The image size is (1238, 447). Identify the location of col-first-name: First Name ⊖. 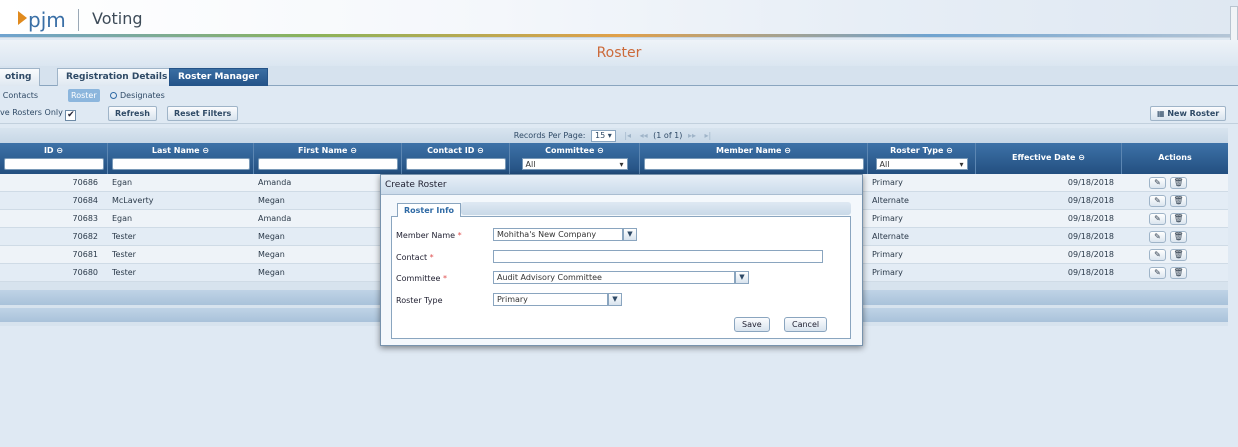
(328, 158).